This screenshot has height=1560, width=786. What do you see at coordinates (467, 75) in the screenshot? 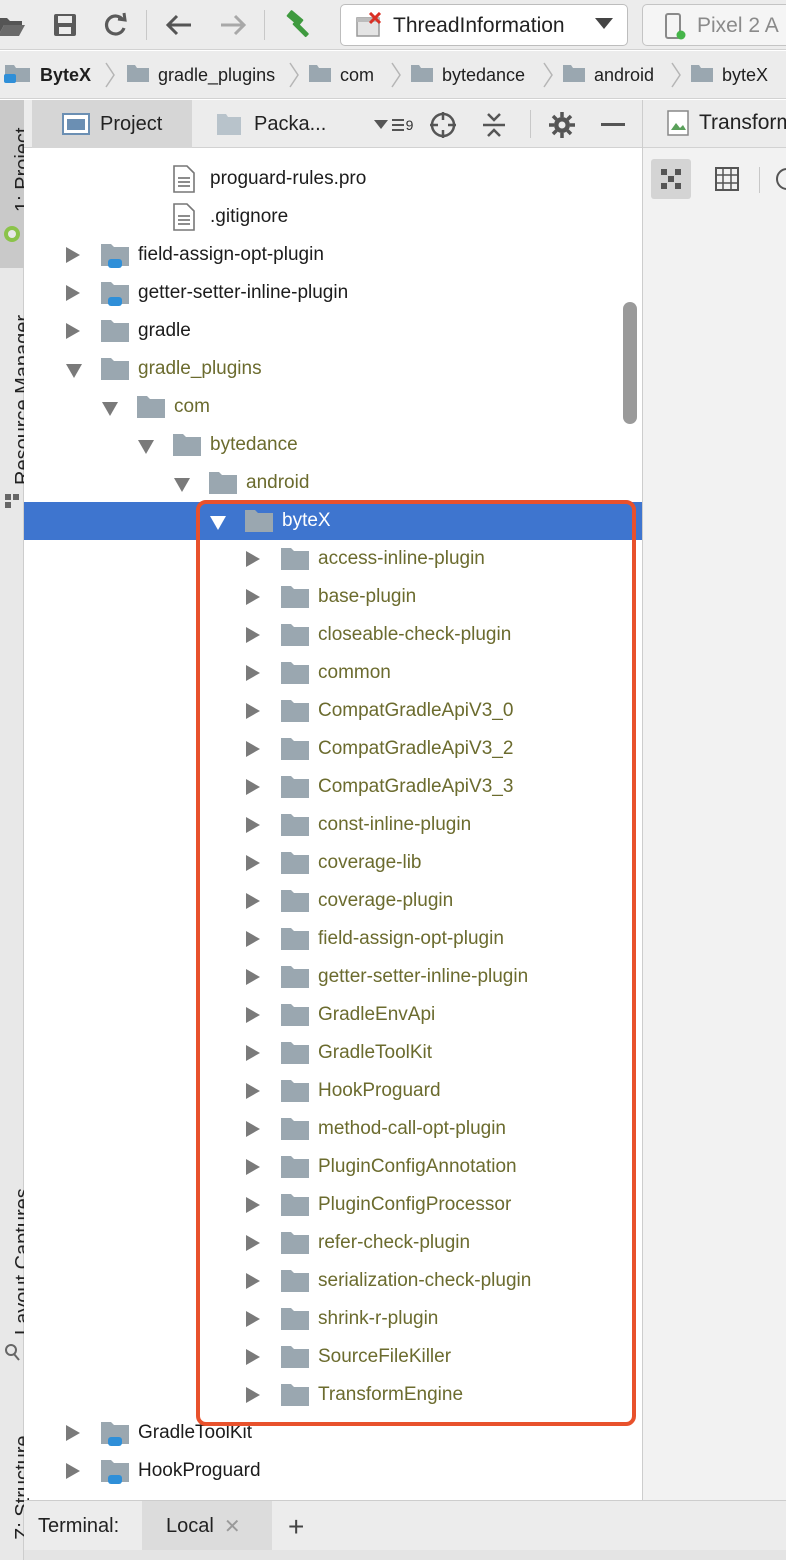
I see `breadcrumb-item: bytedance` at bounding box center [467, 75].